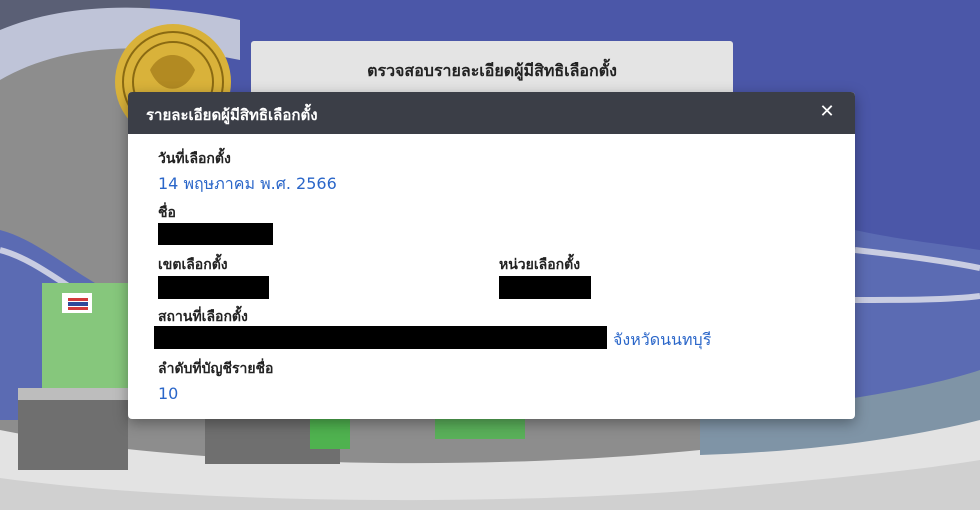  Describe the element at coordinates (662, 339) in the screenshot. I see `province-value: จังหวัดนนทบุรี` at that location.